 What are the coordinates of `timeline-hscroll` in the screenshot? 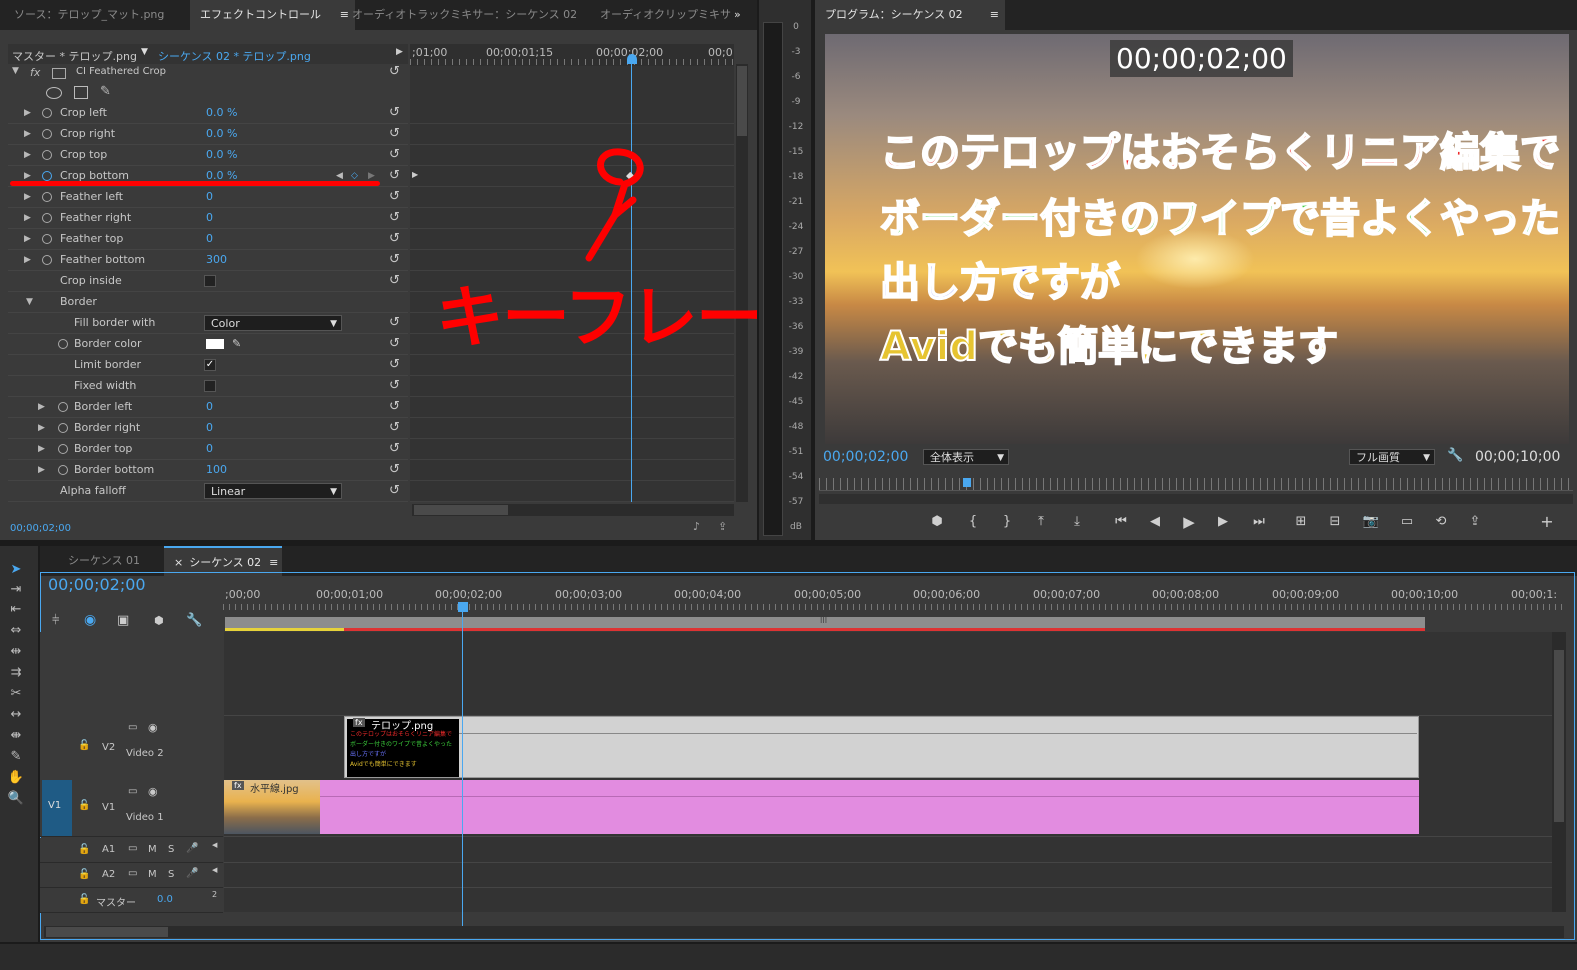 It's located at (804, 932).